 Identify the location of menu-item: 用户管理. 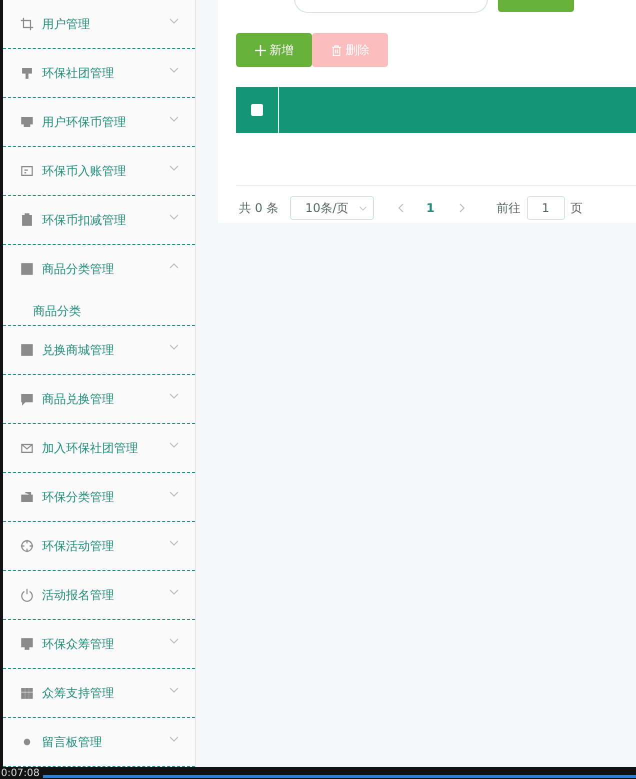
(99, 24).